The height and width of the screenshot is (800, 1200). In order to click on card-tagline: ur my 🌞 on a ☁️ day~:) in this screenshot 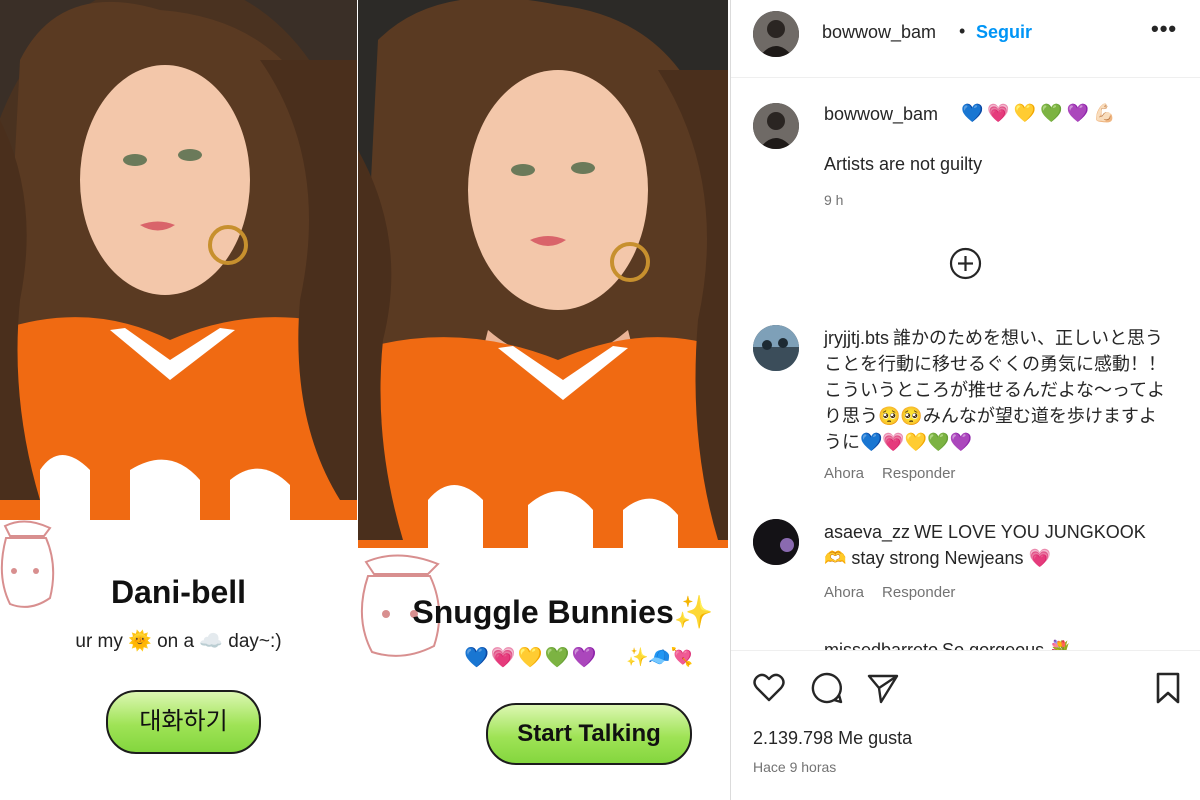, I will do `click(178, 641)`.